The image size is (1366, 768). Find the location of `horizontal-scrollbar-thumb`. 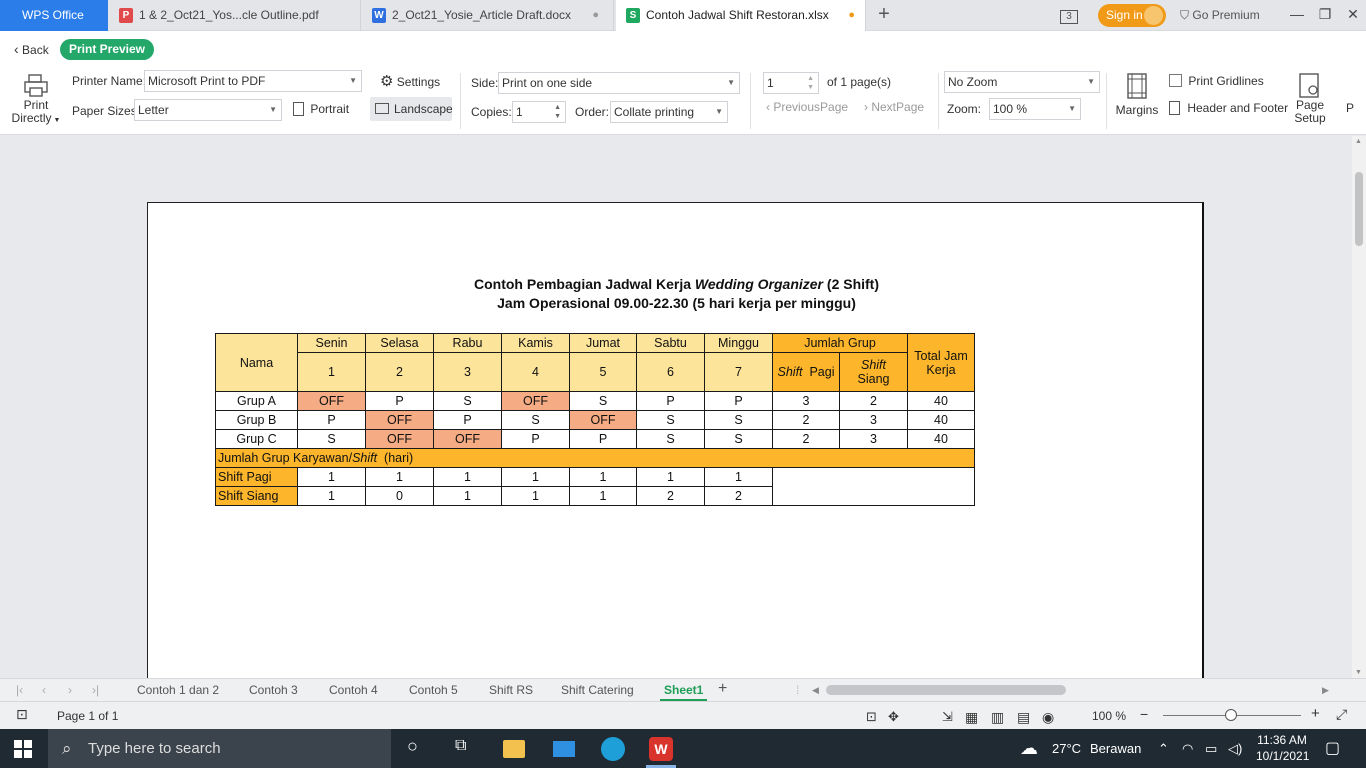

horizontal-scrollbar-thumb is located at coordinates (946, 690).